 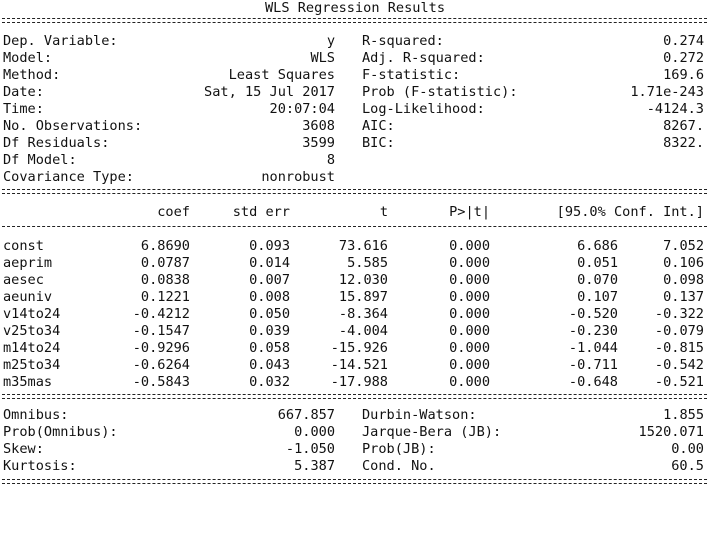 I want to click on ci-low-value: -0.648, so click(x=593, y=382).